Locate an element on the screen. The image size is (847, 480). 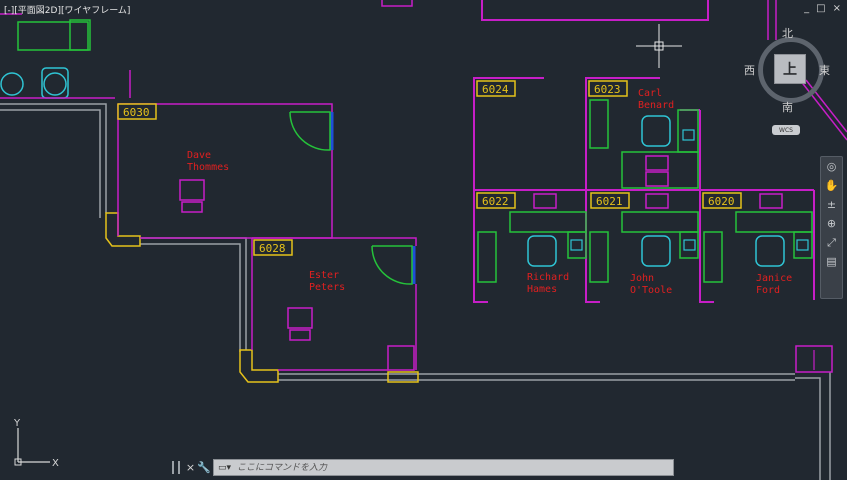
room-tag-label: 6022 is located at coordinates (495, 201).